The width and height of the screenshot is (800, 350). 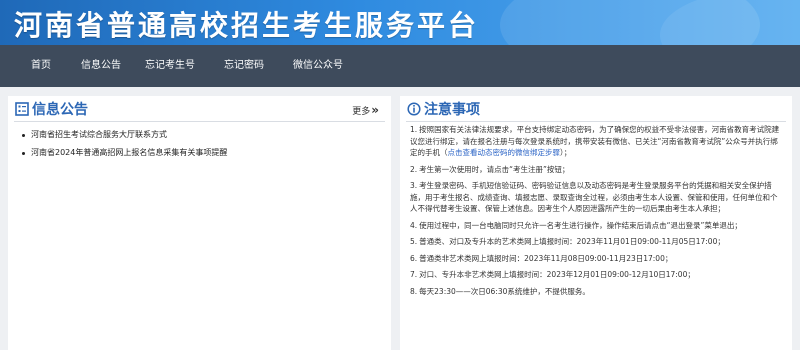 What do you see at coordinates (414, 241) in the screenshot?
I see `notice-number: 5.` at bounding box center [414, 241].